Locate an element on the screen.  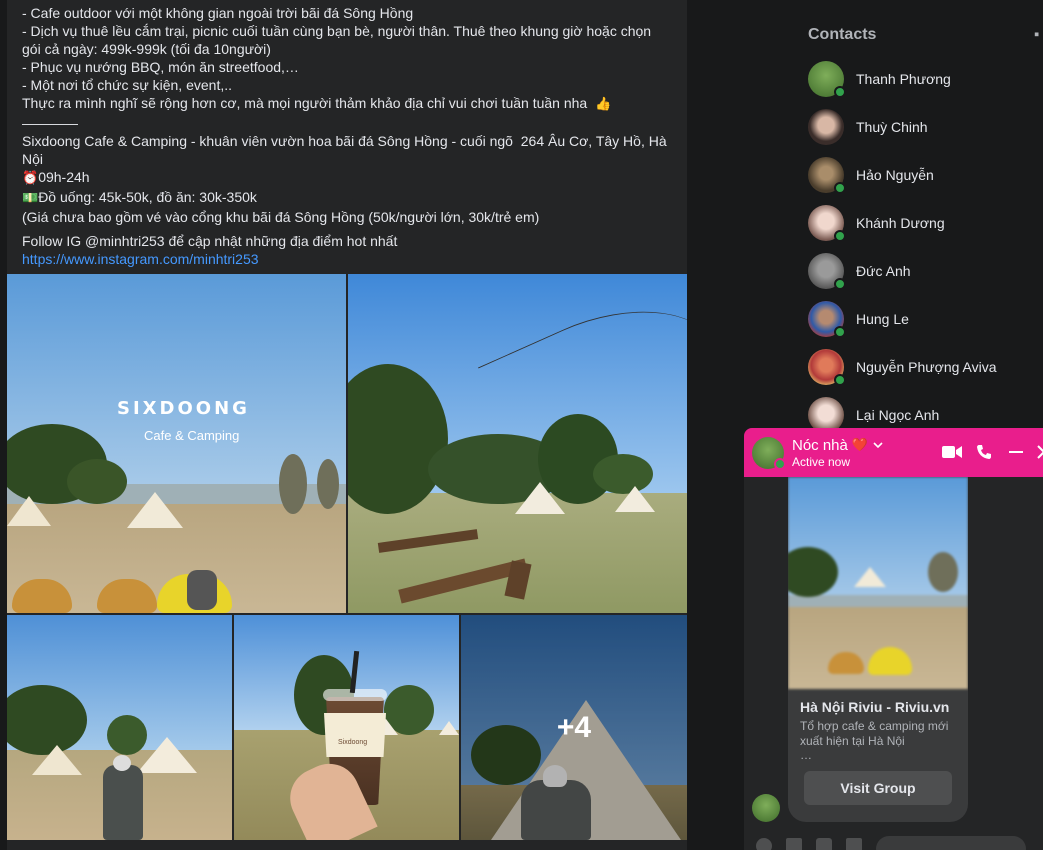
contact-name: Khánh Dương is located at coordinates (900, 223).